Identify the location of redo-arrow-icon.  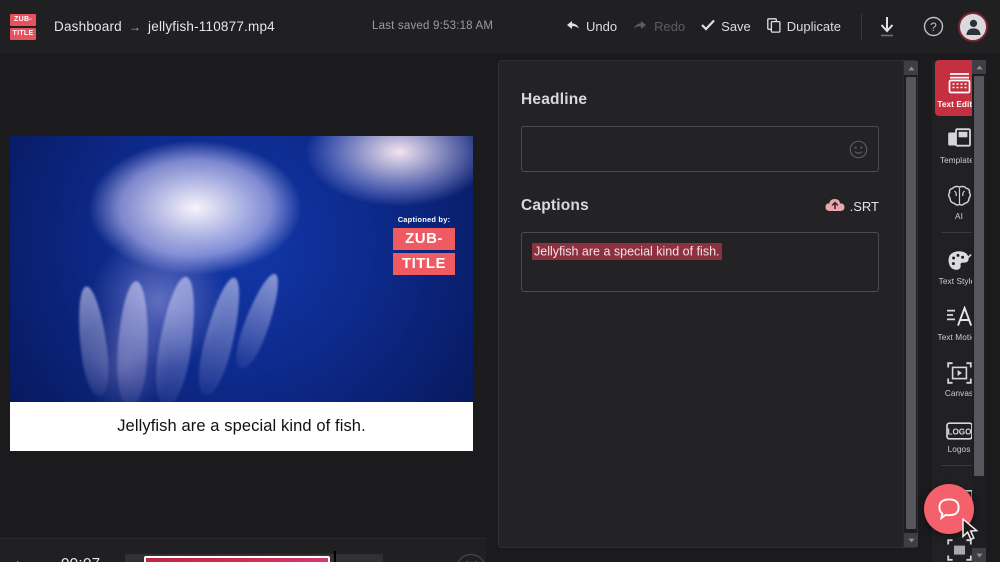
(640, 26).